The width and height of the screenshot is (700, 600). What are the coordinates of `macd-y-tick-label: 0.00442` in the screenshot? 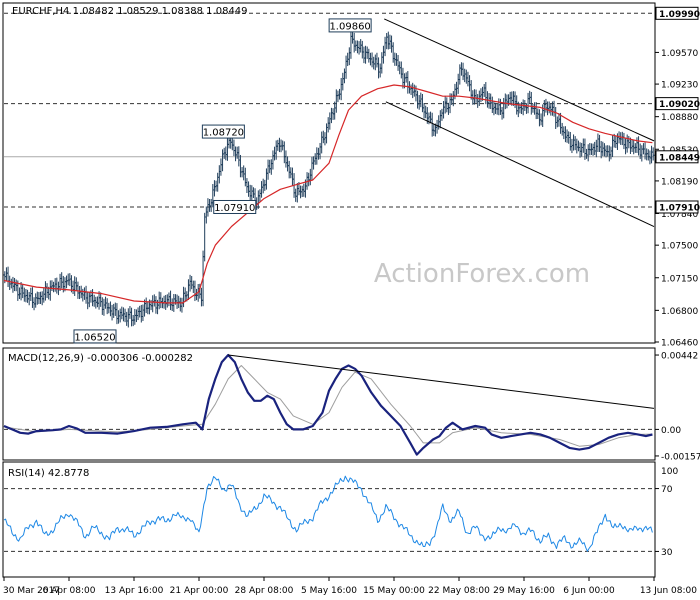 It's located at (679, 357).